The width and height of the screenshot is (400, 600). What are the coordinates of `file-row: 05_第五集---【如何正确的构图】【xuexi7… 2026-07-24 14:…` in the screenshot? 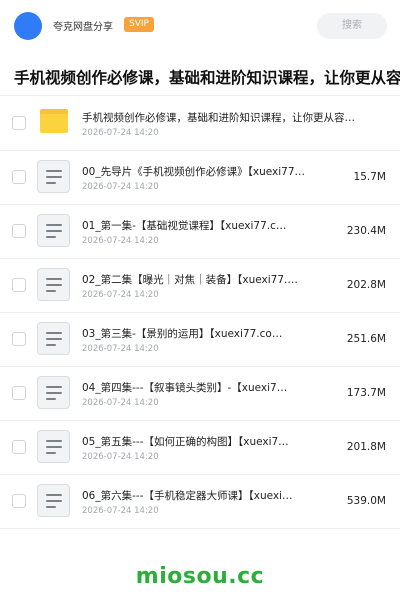 It's located at (200, 448).